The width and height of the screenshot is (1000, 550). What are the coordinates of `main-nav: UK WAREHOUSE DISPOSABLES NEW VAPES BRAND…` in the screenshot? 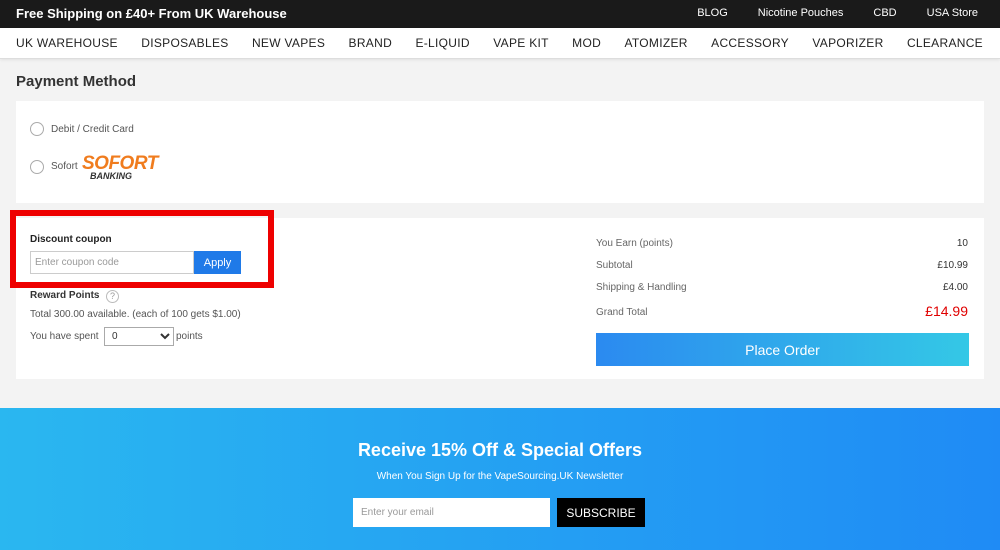 It's located at (500, 43).